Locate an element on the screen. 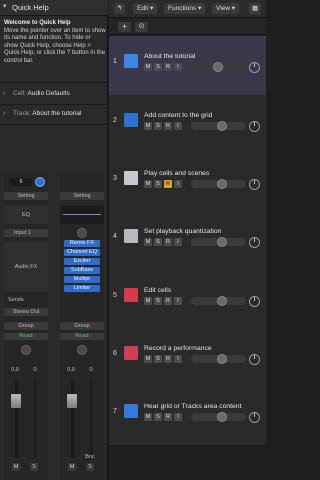 The image size is (320, 480). plugin-slot: SubBass is located at coordinates (82, 270).